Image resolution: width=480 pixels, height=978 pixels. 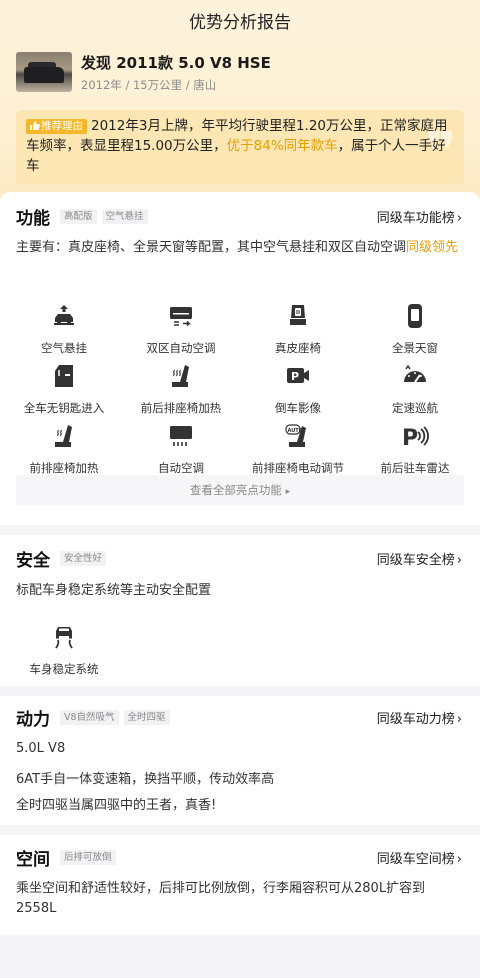 What do you see at coordinates (176, 63) in the screenshot?
I see `car-name: 发现 2011款 5.0 V8 HSE` at bounding box center [176, 63].